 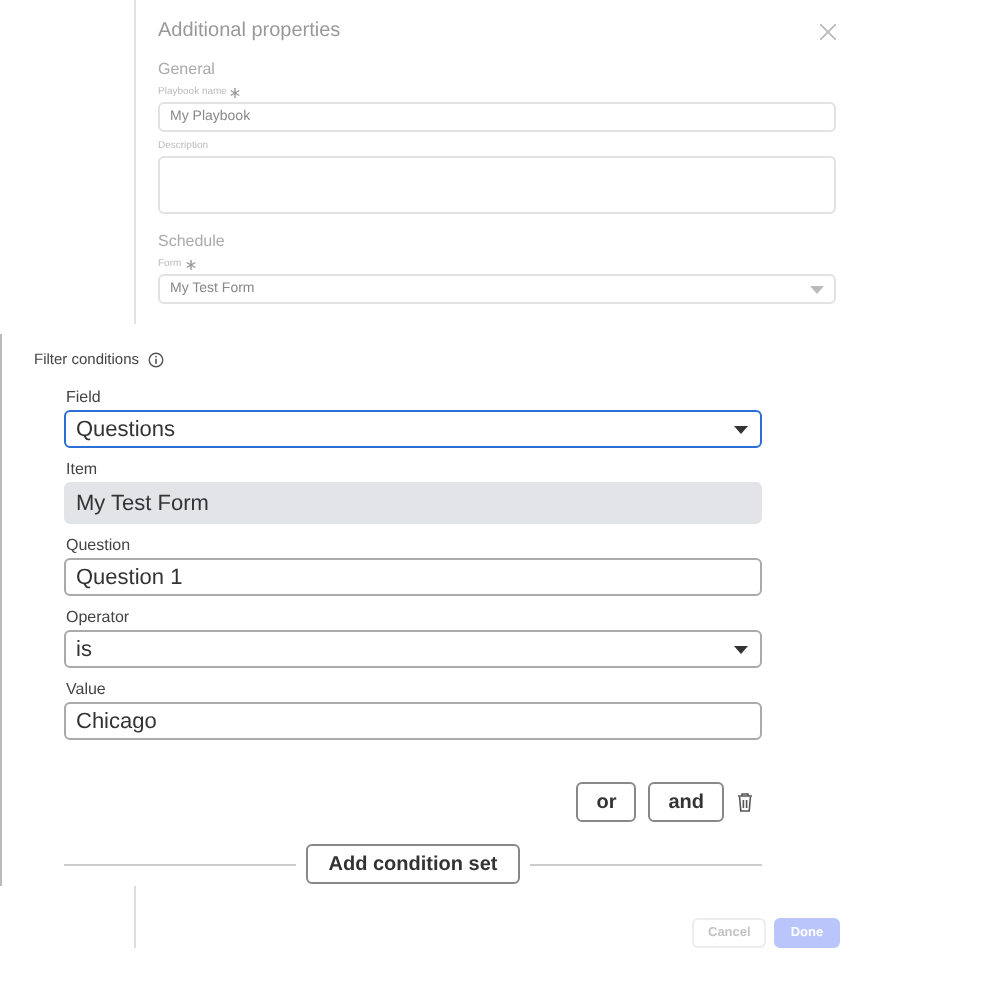 I want to click on dropdown: is, so click(x=413, y=649).